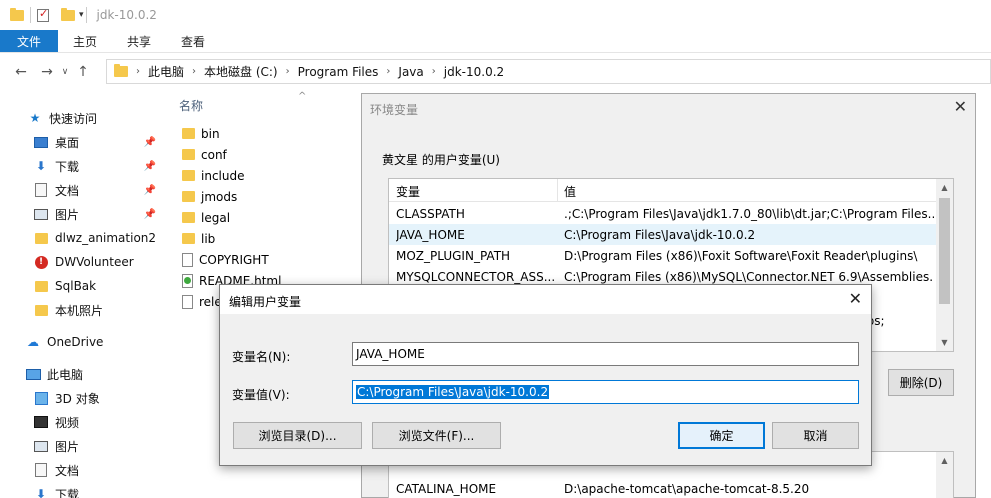  What do you see at coordinates (83, 398) in the screenshot?
I see `sidebar-item-3d-objects: 3D 对象` at bounding box center [83, 398].